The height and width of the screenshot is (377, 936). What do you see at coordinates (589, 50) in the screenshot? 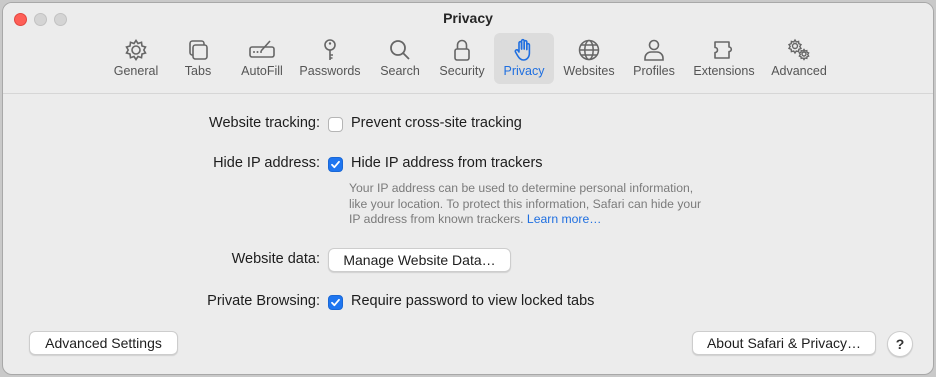
I see `globe-icon` at bounding box center [589, 50].